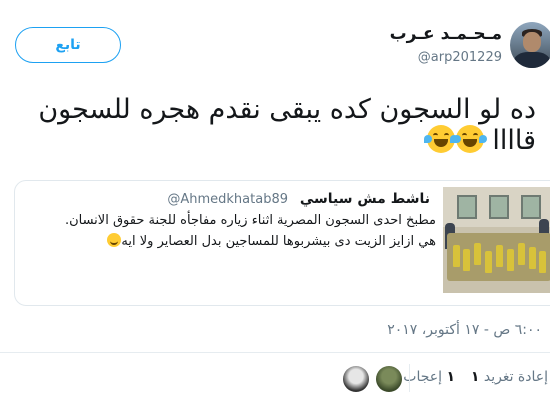  What do you see at coordinates (446, 34) in the screenshot?
I see `author-display-name: مـحـمـد عـرب` at bounding box center [446, 34].